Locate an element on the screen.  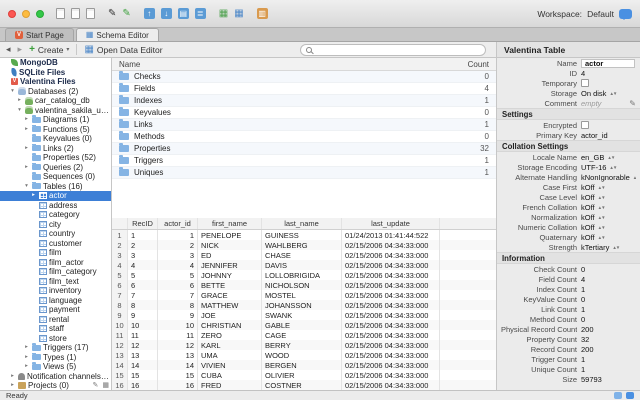
grid-cell-last-name: BERGEN is located at coordinates (302, 365).